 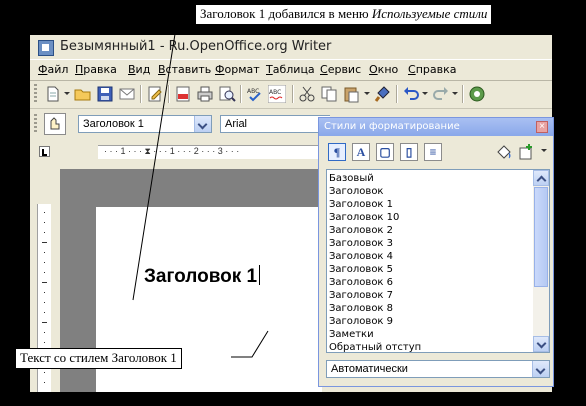 I want to click on spellcheck-icon: ABC, so click(x=255, y=94).